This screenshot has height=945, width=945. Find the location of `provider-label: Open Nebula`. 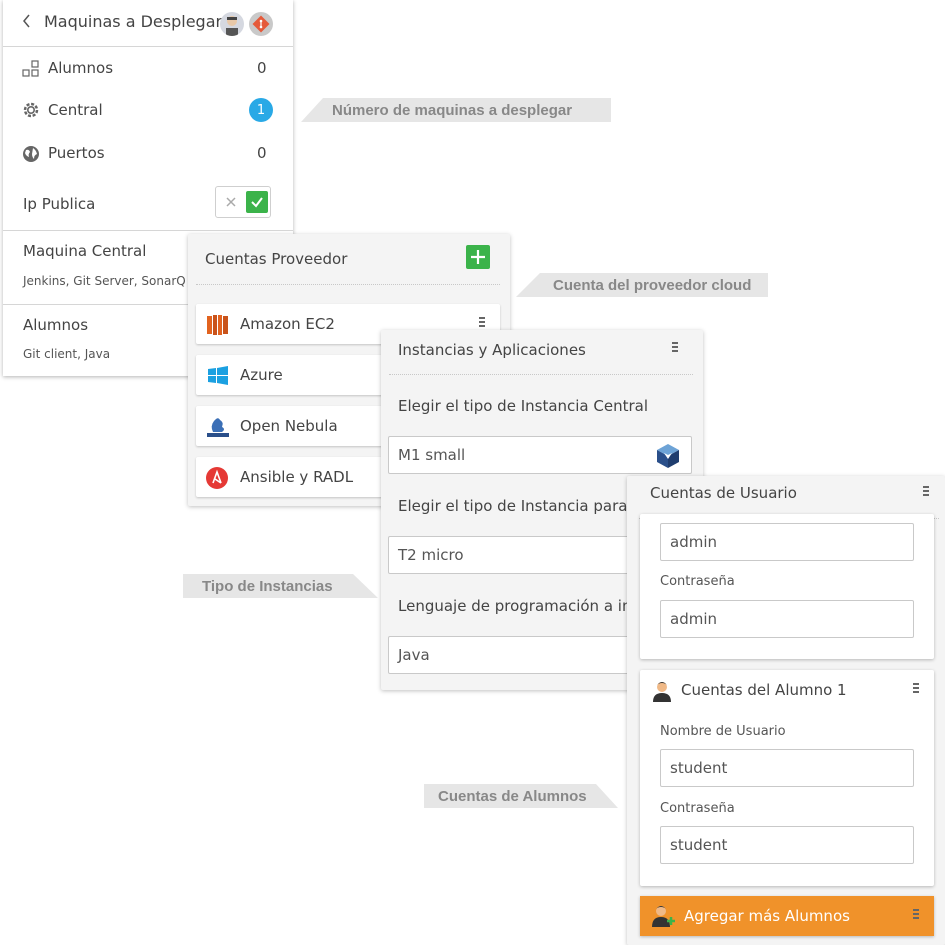

provider-label: Open Nebula is located at coordinates (289, 426).